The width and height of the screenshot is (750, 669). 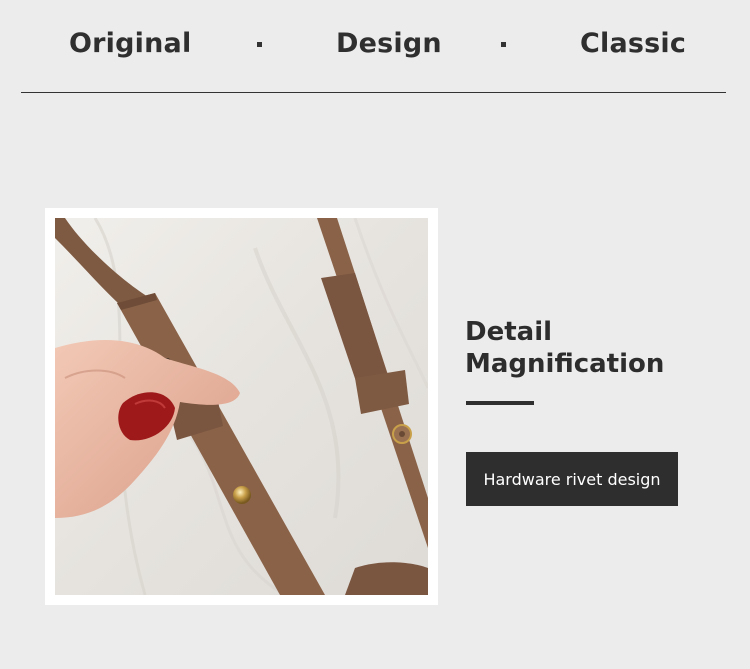 I want to click on detail-title-line2: Magnification, so click(x=565, y=364).